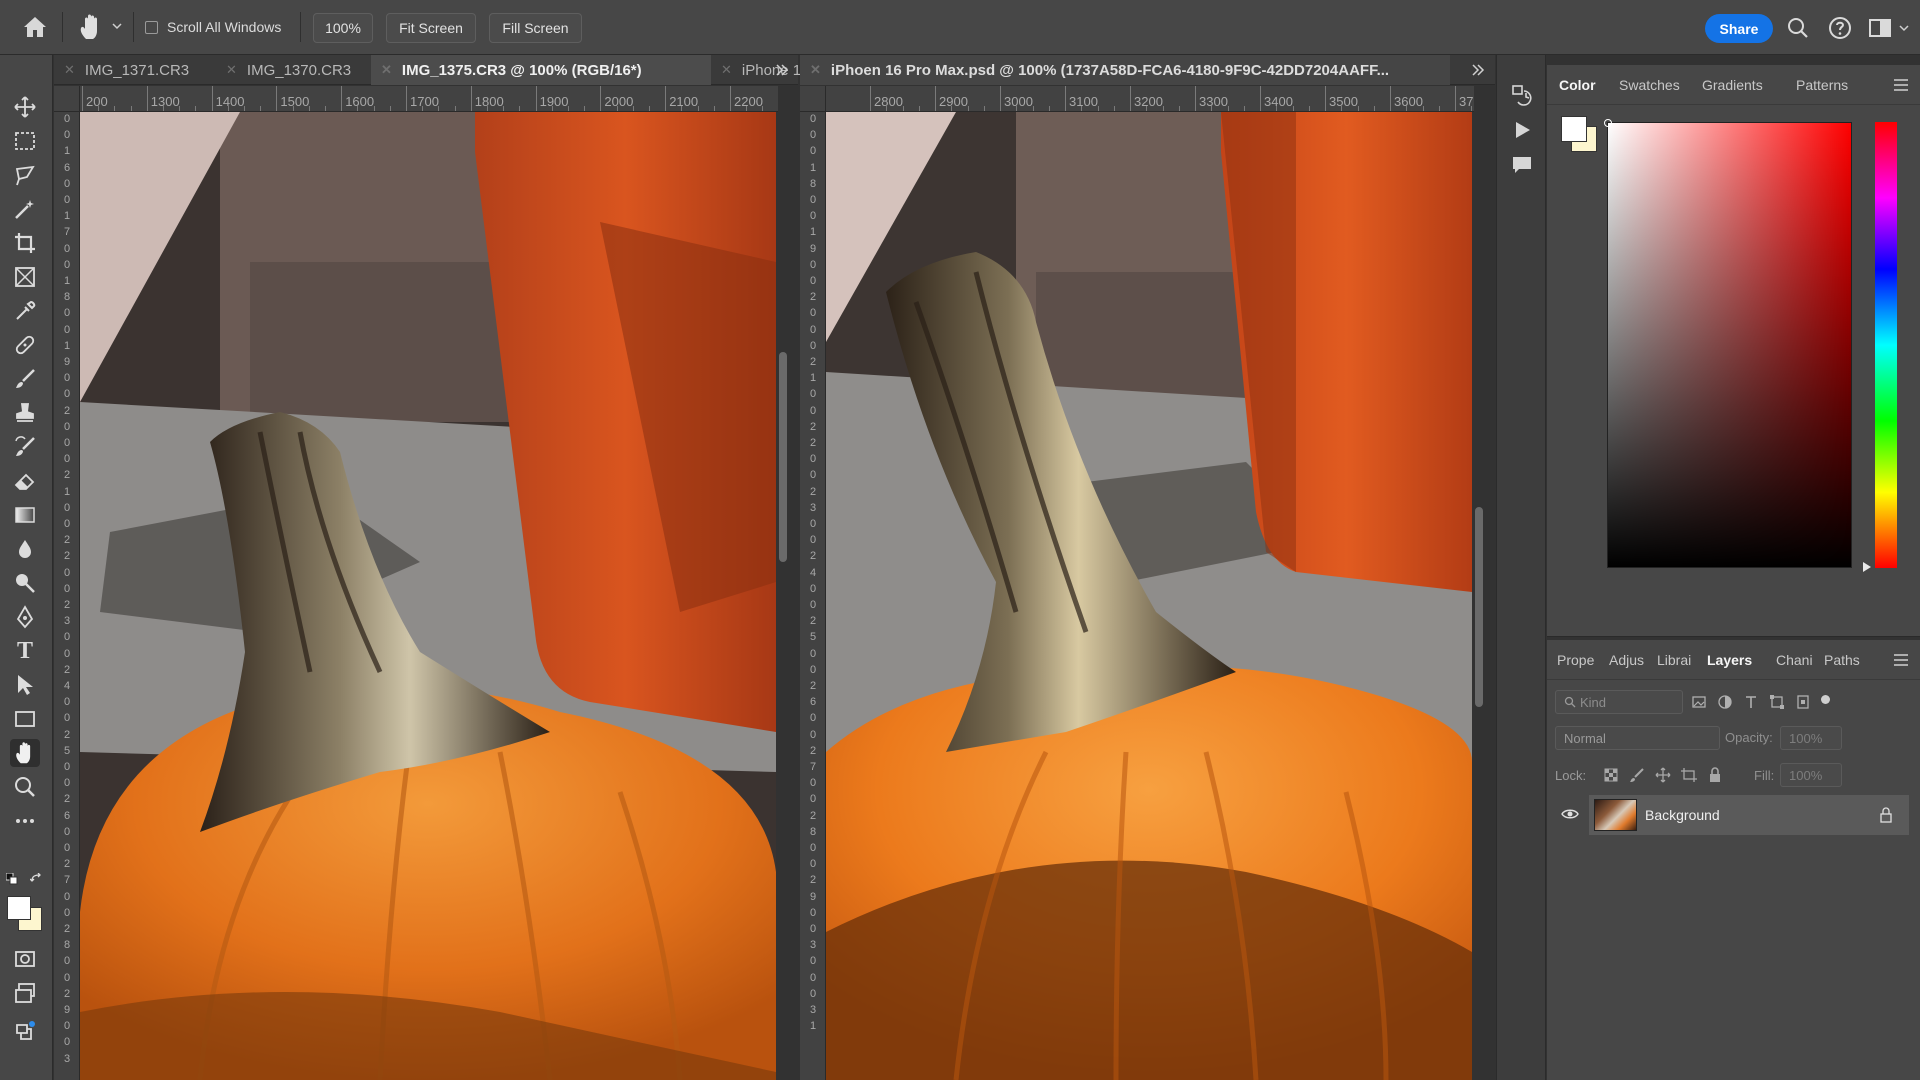 This screenshot has width=1920, height=1080. Describe the element at coordinates (1522, 130) in the screenshot. I see `play-icon` at that location.